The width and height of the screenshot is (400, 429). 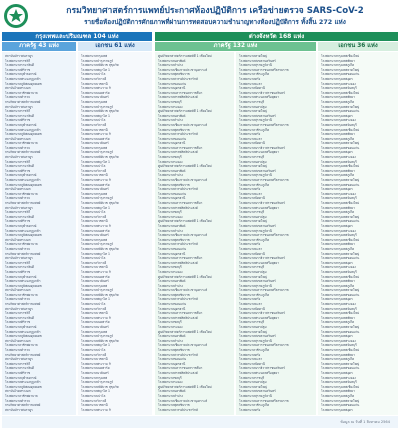 I want to click on footer-bar: ข้อมูล ณ วันที่ 1 สิงหาคม 2564, so click(x=200, y=422).